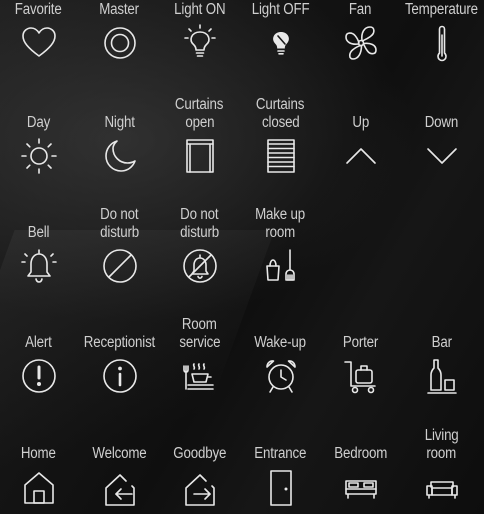 This screenshot has width=484, height=514. I want to click on tile-curtains-closed: Curtains closed, so click(280, 150).